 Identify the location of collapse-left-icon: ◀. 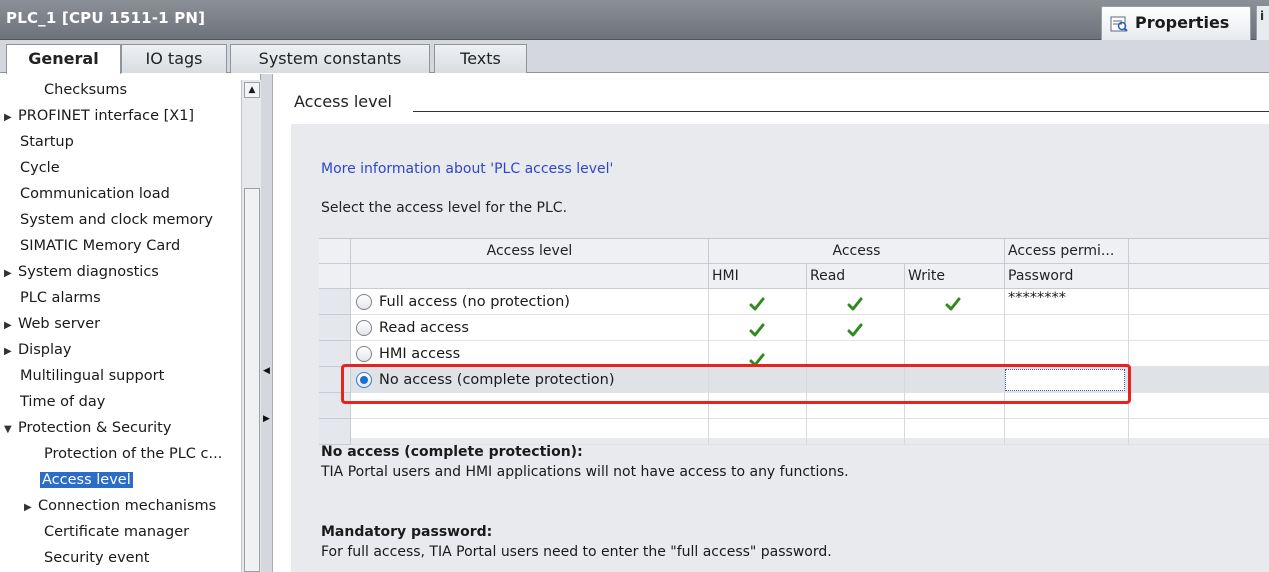
(266, 371).